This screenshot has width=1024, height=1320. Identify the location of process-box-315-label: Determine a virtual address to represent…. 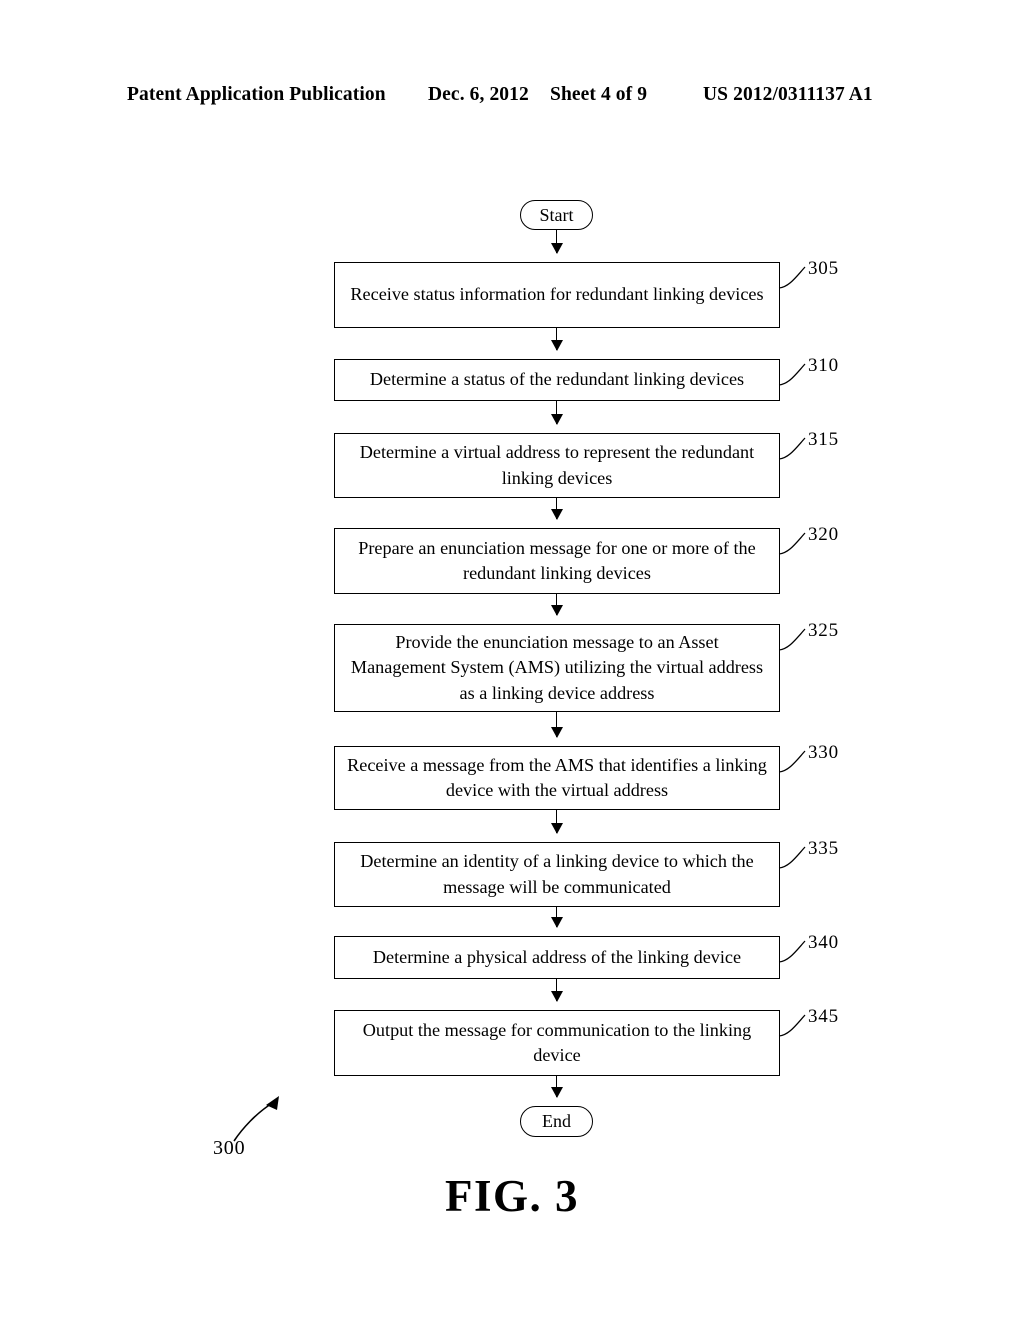
(557, 465).